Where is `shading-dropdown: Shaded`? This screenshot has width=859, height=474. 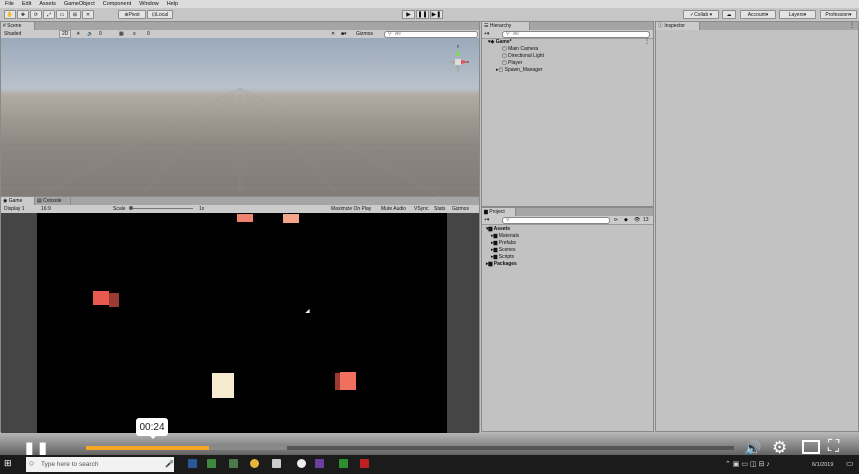 shading-dropdown: Shaded is located at coordinates (12, 34).